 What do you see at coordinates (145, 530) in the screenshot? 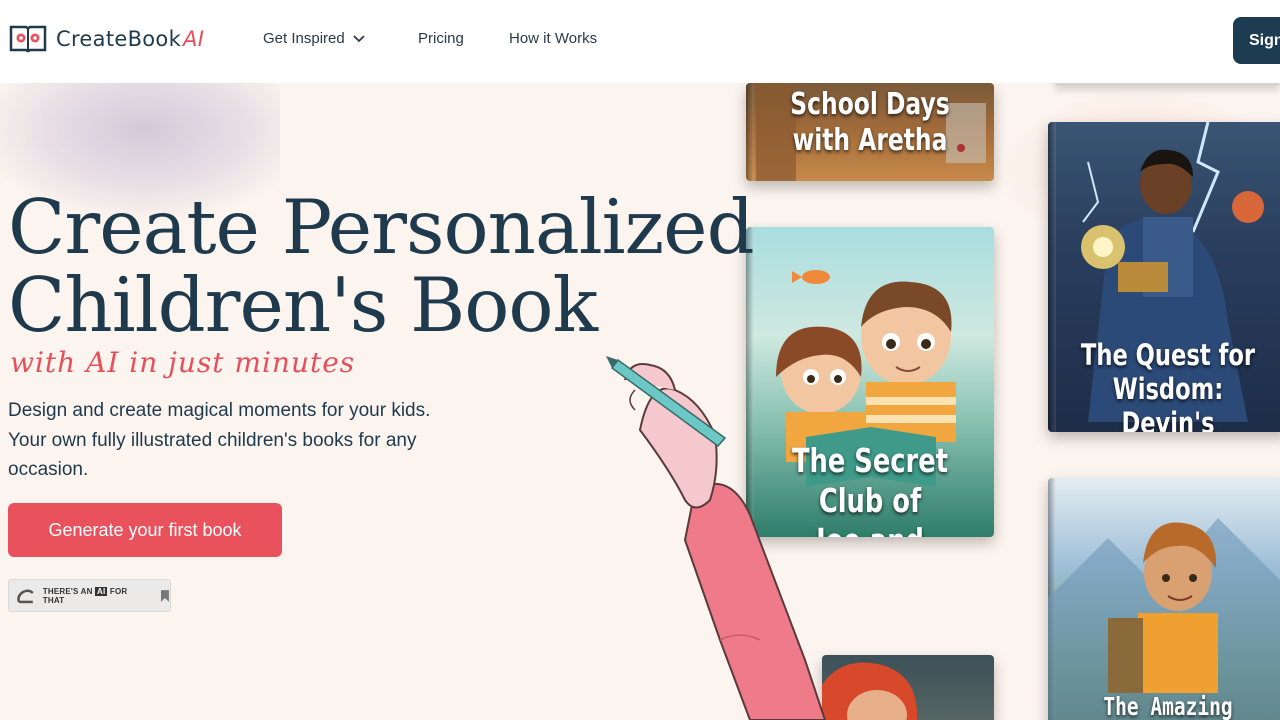
I see `generate-book-button: Generate your first book` at bounding box center [145, 530].